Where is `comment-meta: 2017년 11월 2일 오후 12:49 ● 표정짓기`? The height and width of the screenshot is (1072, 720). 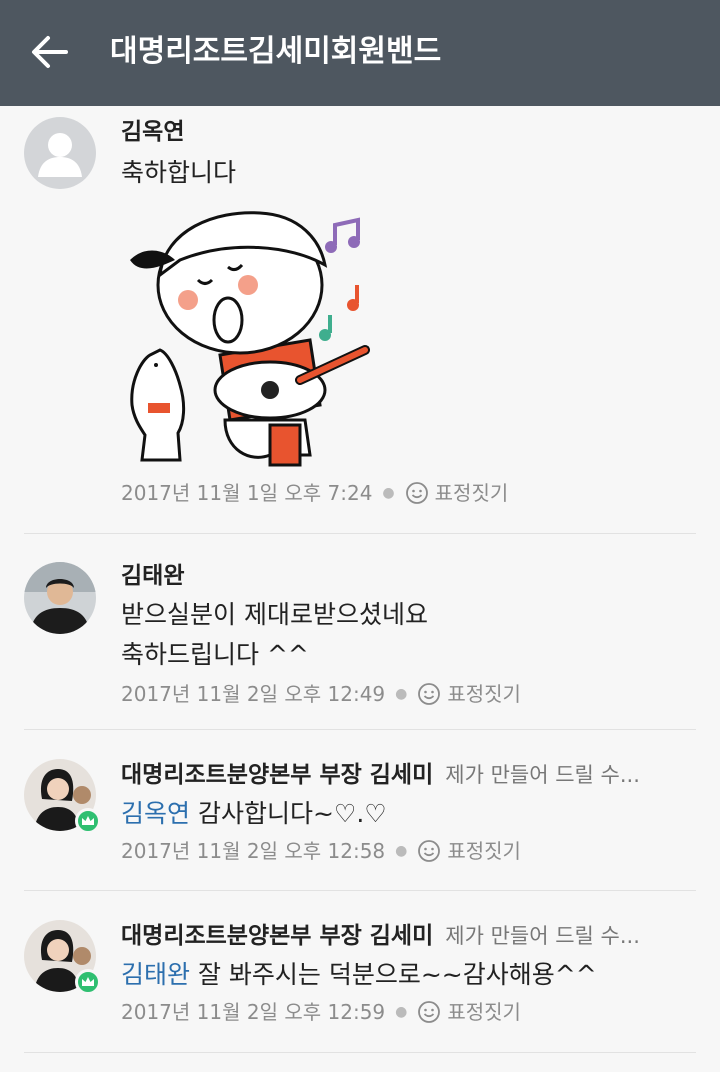 comment-meta: 2017년 11월 2일 오후 12:49 ● 표정짓기 is located at coordinates (409, 694).